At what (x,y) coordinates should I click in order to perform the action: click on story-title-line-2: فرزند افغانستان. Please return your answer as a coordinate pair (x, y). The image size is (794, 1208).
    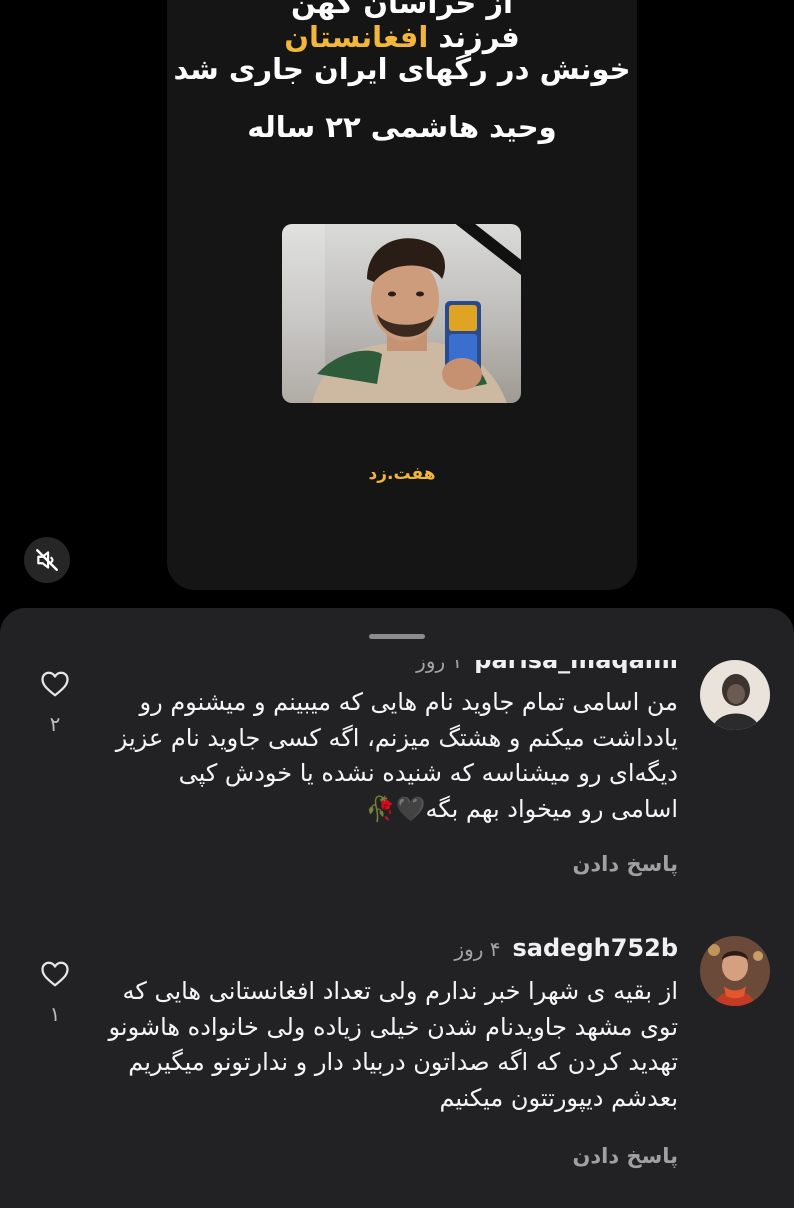
    Looking at the image, I should click on (402, 37).